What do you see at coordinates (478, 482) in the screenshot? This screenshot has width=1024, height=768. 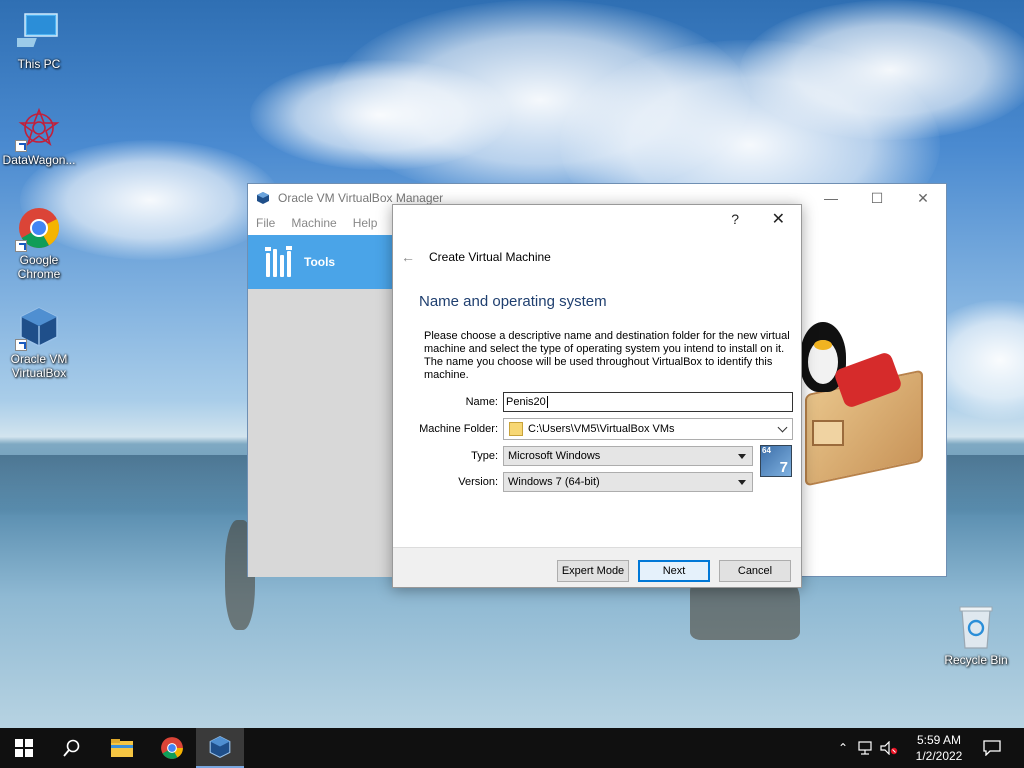 I see `version-label: Version:` at bounding box center [478, 482].